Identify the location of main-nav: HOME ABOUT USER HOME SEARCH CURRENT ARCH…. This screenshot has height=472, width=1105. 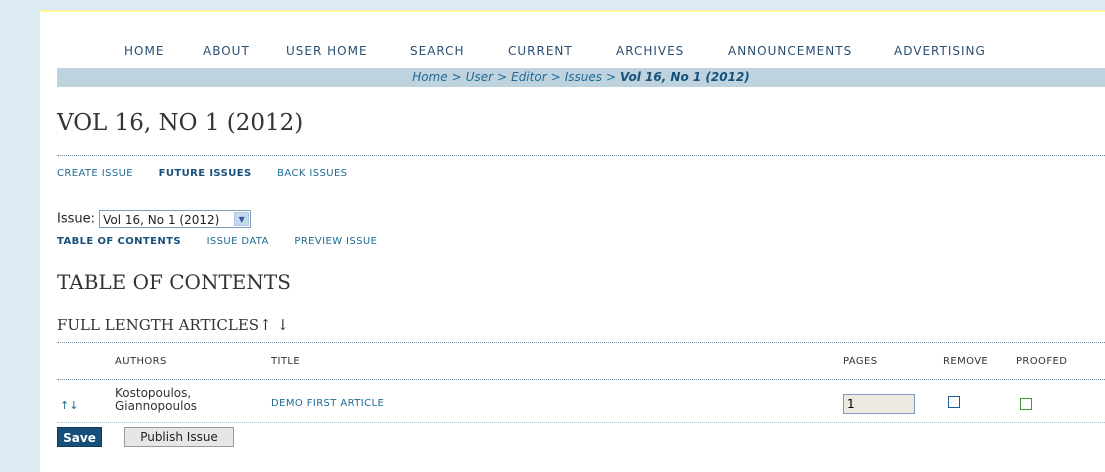
(572, 52).